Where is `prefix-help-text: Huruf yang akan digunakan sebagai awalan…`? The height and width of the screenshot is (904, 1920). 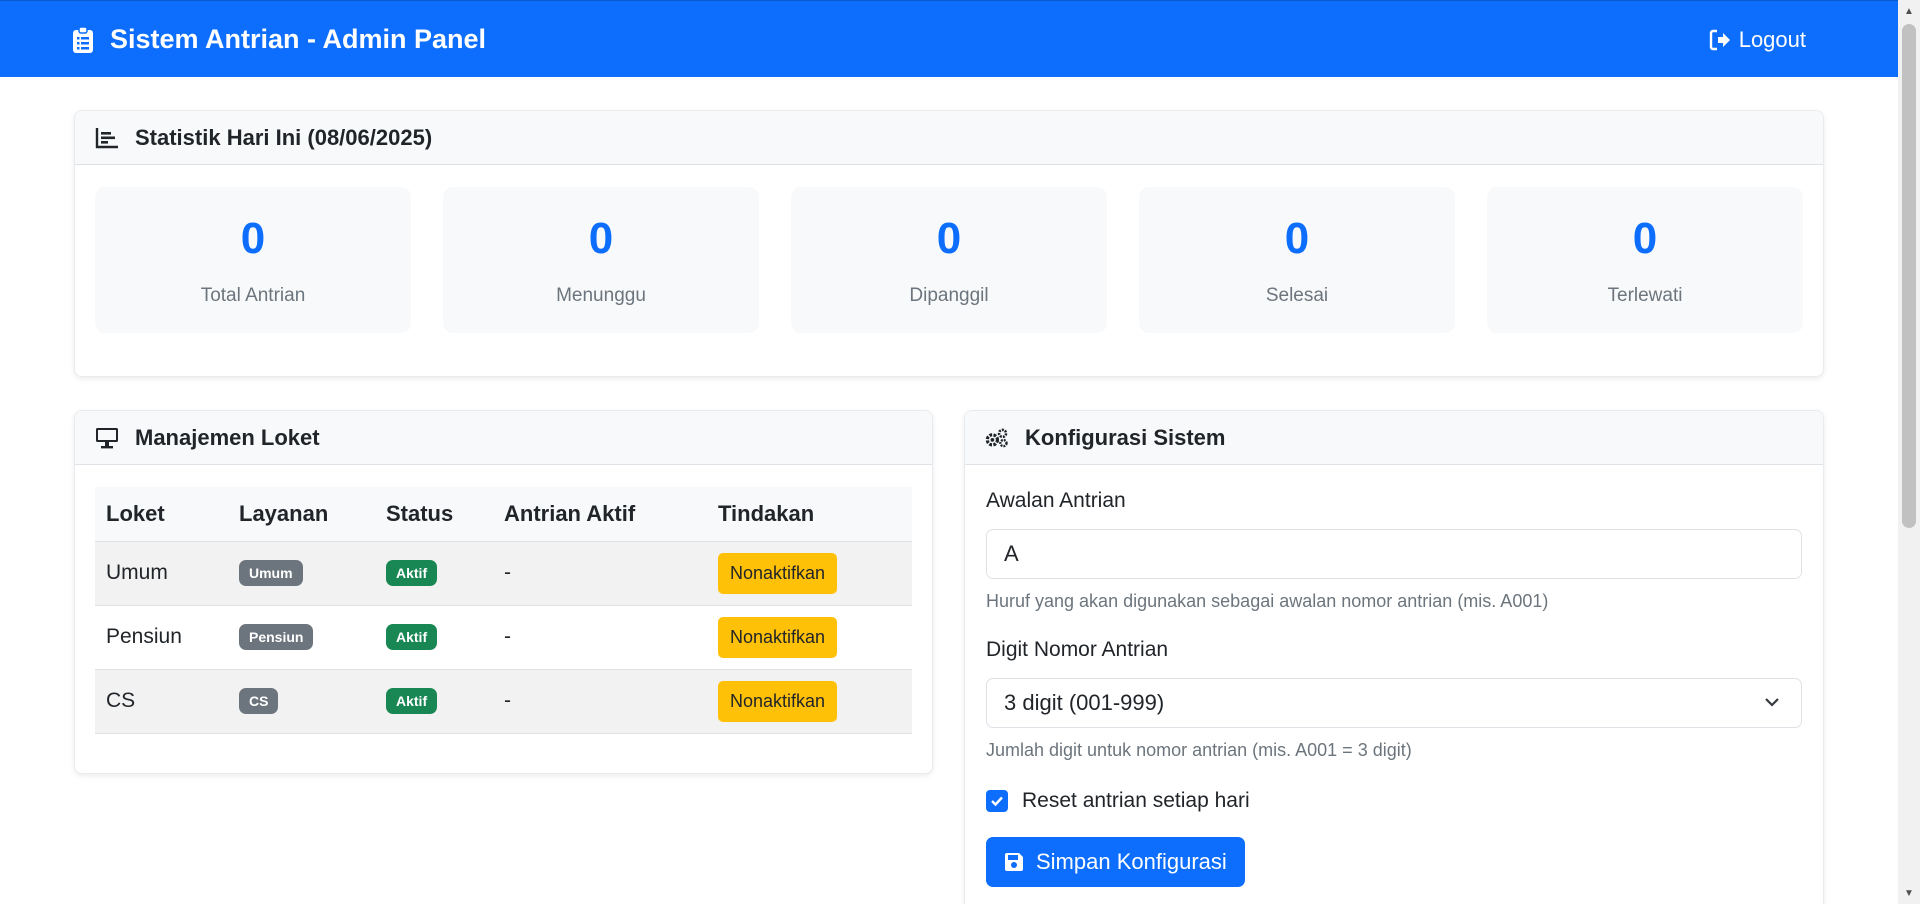 prefix-help-text: Huruf yang akan digunakan sebagai awalan… is located at coordinates (1267, 601).